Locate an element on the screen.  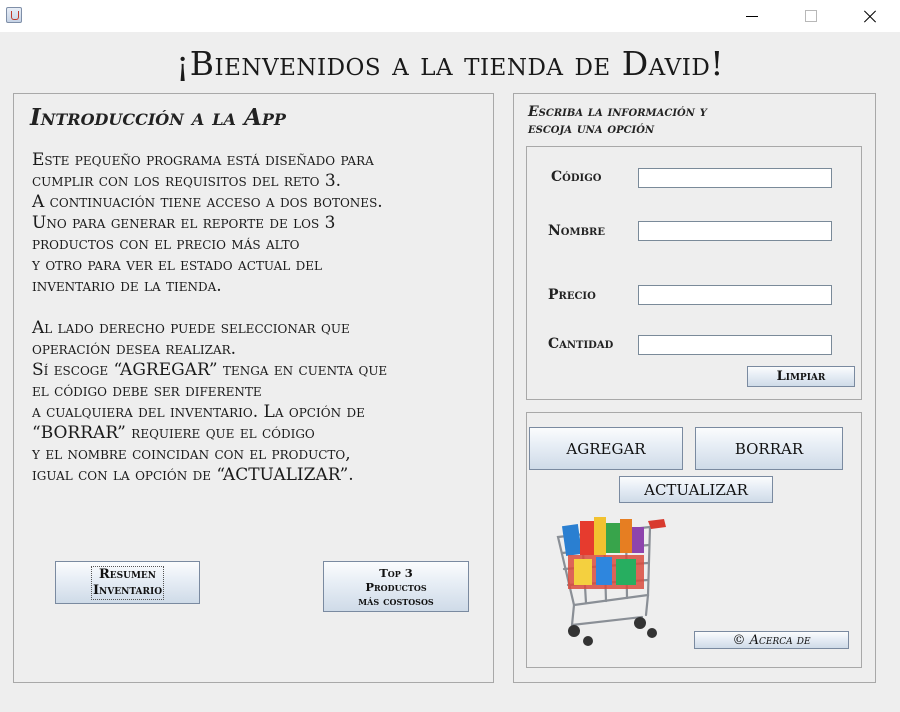
quantity-label: Cantidad is located at coordinates (581, 344).